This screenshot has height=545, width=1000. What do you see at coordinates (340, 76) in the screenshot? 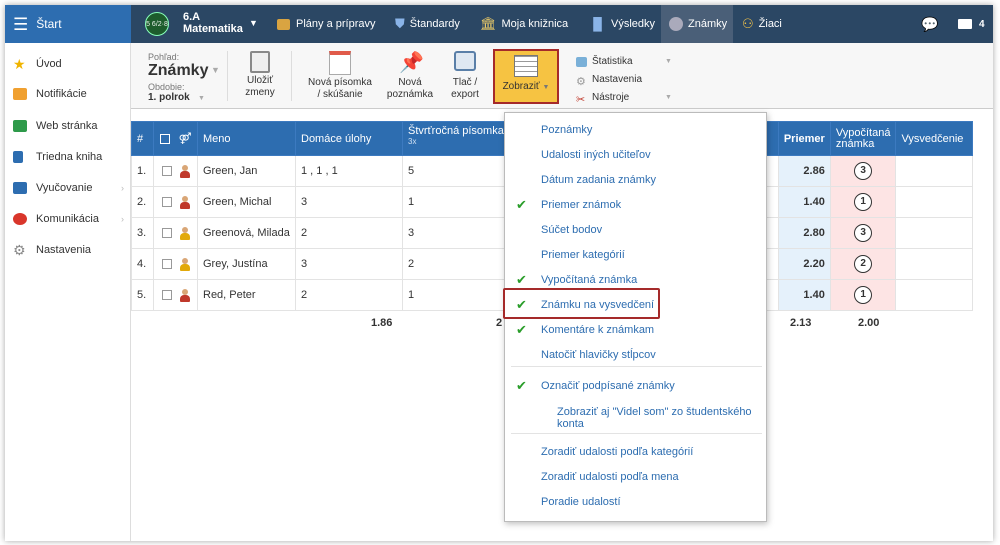
I see `new-test-button: Nová písomka / skúšanie` at bounding box center [340, 76].